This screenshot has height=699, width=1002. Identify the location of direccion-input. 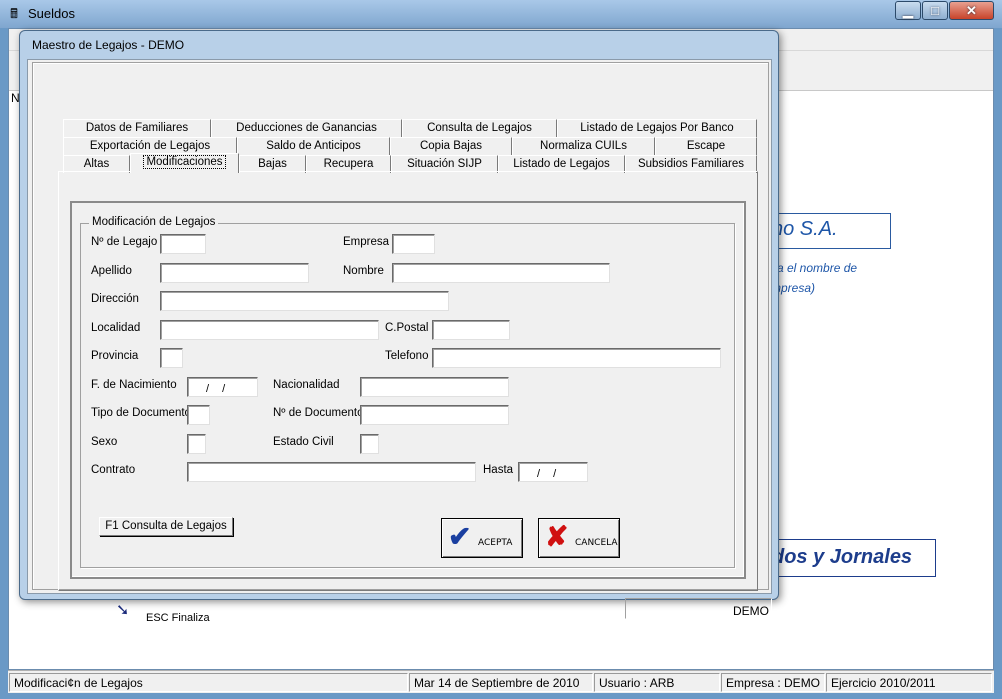
(304, 301).